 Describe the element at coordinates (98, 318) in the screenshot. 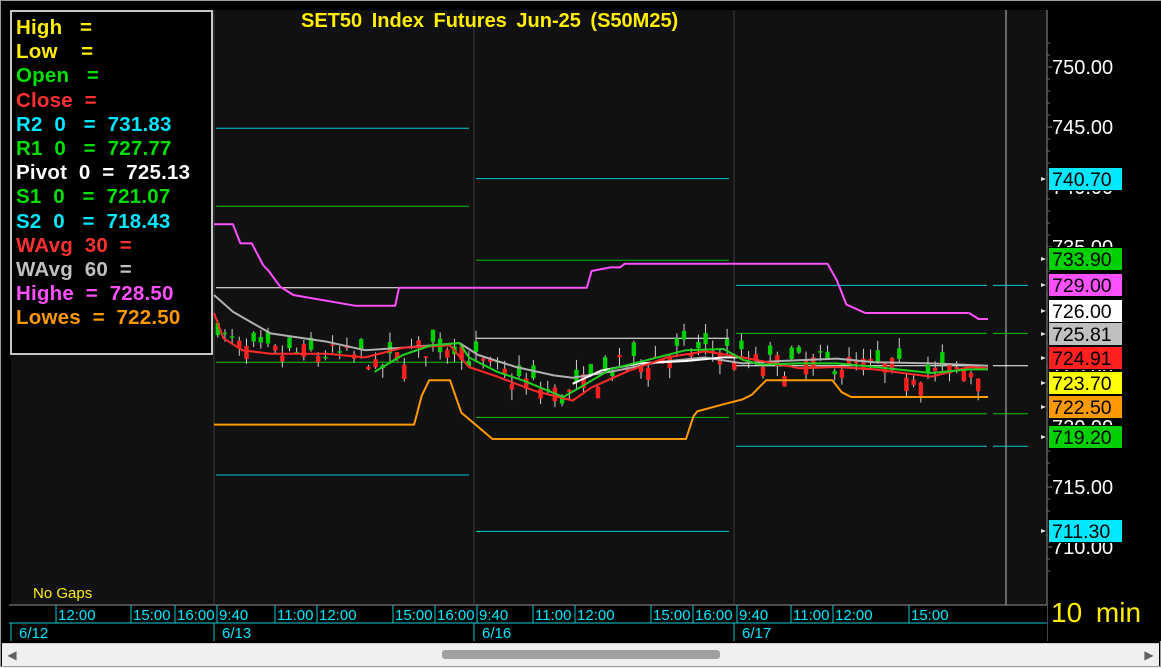

I see `legend-row: Lowes = 722.50` at that location.